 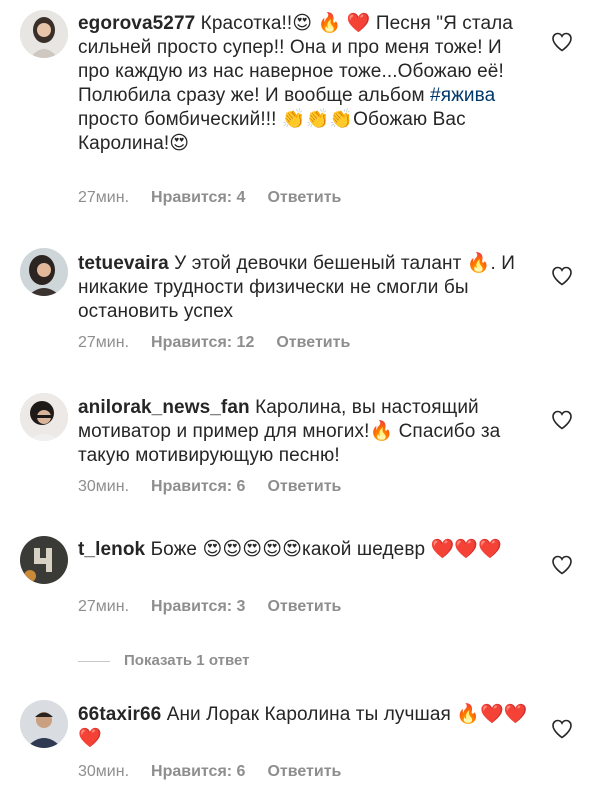 I want to click on comment-meta: 27мин. Нравится: 3 Ответить, so click(x=209, y=607).